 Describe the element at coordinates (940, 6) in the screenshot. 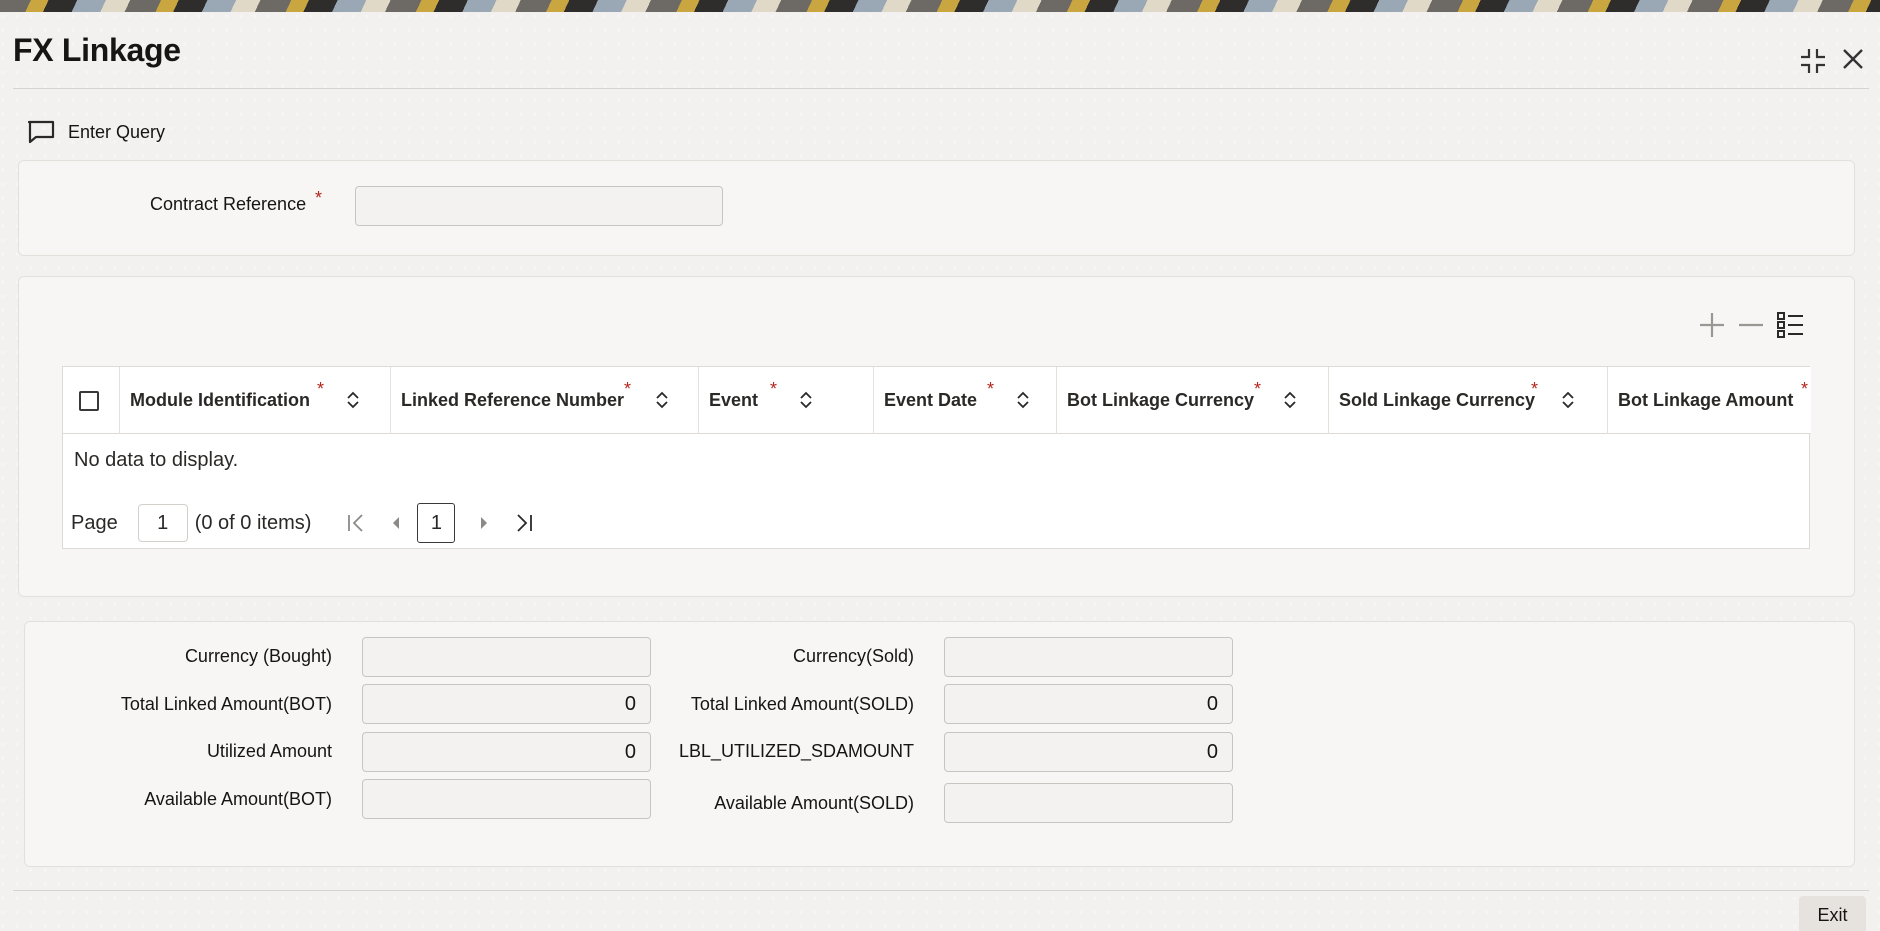

I see `header-banner` at that location.